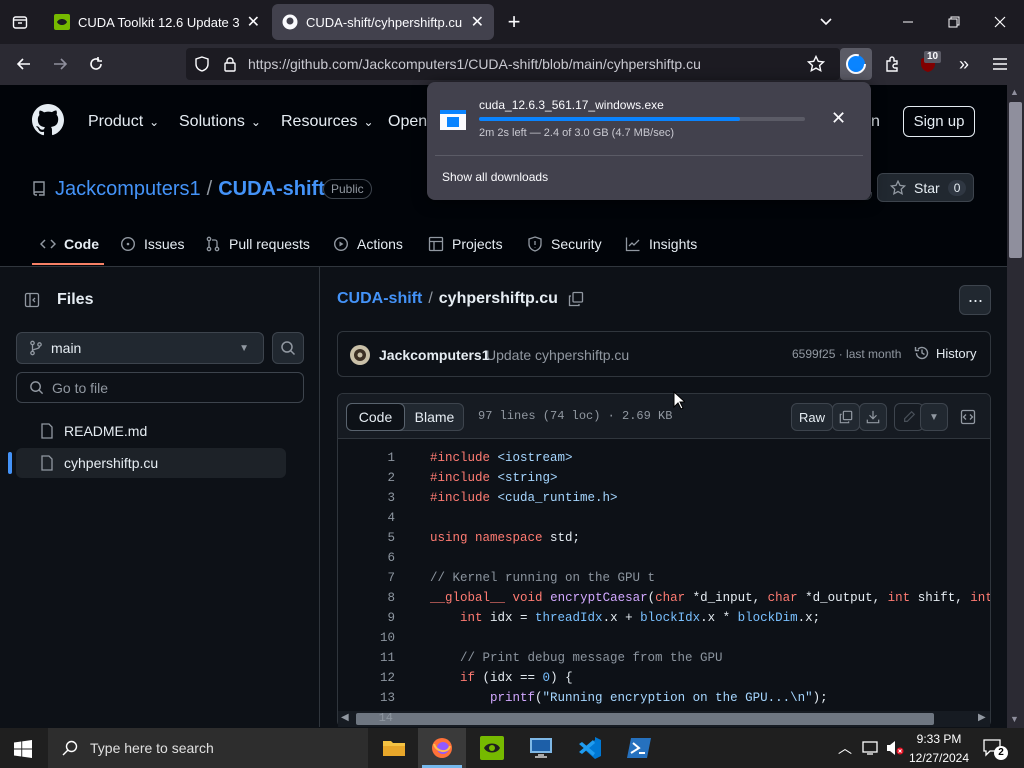 Image resolution: width=1024 pixels, height=768 pixels. I want to click on downloads-button, so click(856, 64).